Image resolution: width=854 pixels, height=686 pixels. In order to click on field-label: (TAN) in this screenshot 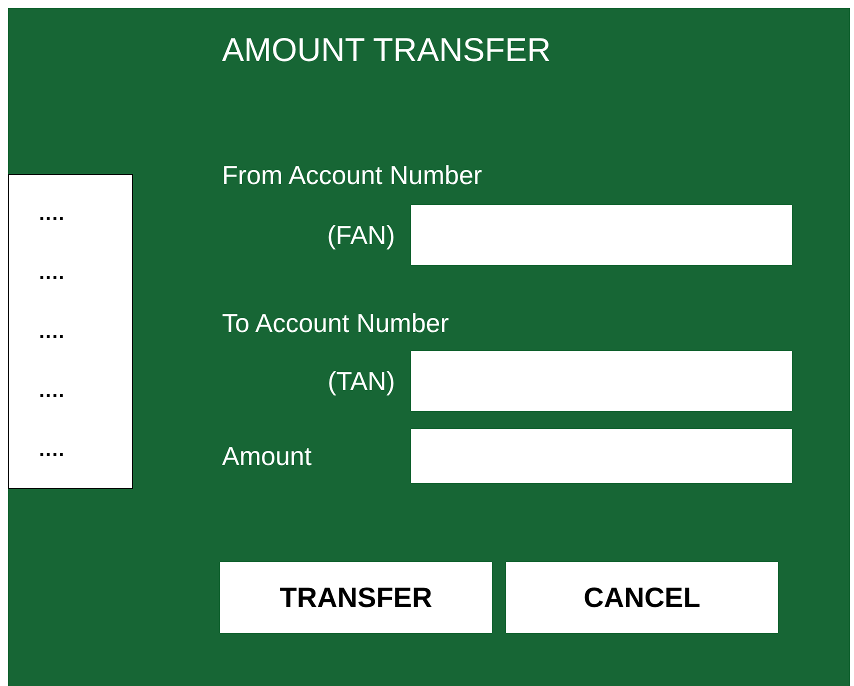, I will do `click(361, 381)`.